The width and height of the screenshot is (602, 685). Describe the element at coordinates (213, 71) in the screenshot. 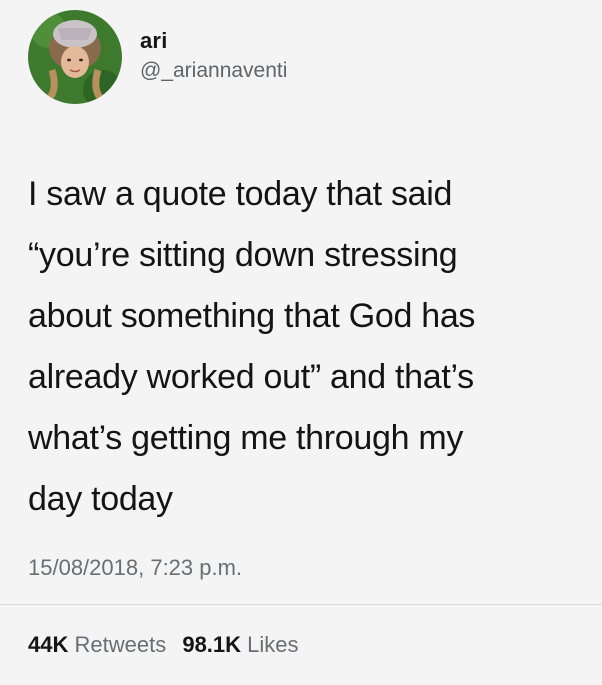

I see `user-handle: @_ariannaventi` at that location.